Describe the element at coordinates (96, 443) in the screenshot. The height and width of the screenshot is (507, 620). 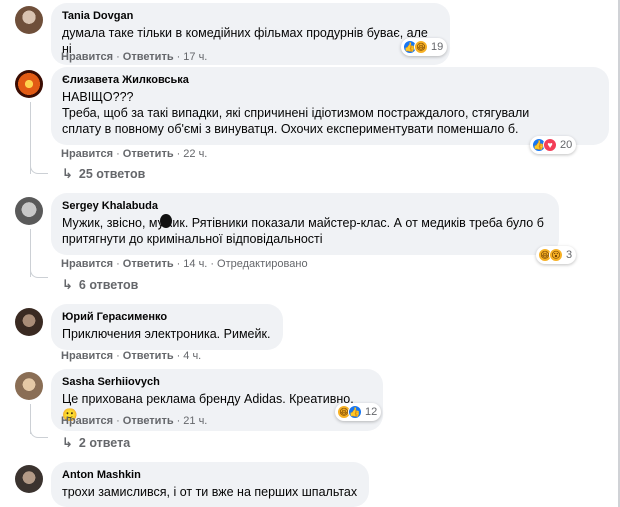
I see `view-replies-button: ↳ 2 ответа` at that location.